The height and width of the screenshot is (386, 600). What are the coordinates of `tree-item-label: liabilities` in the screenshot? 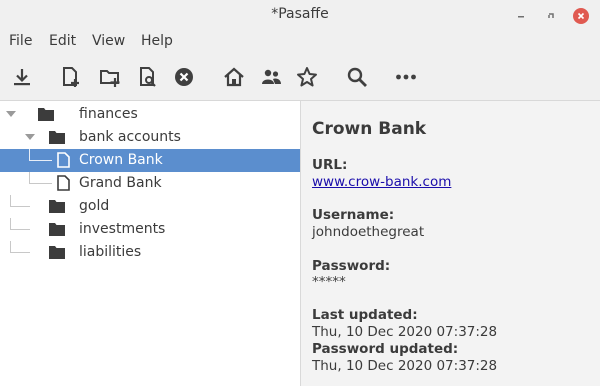 It's located at (110, 252).